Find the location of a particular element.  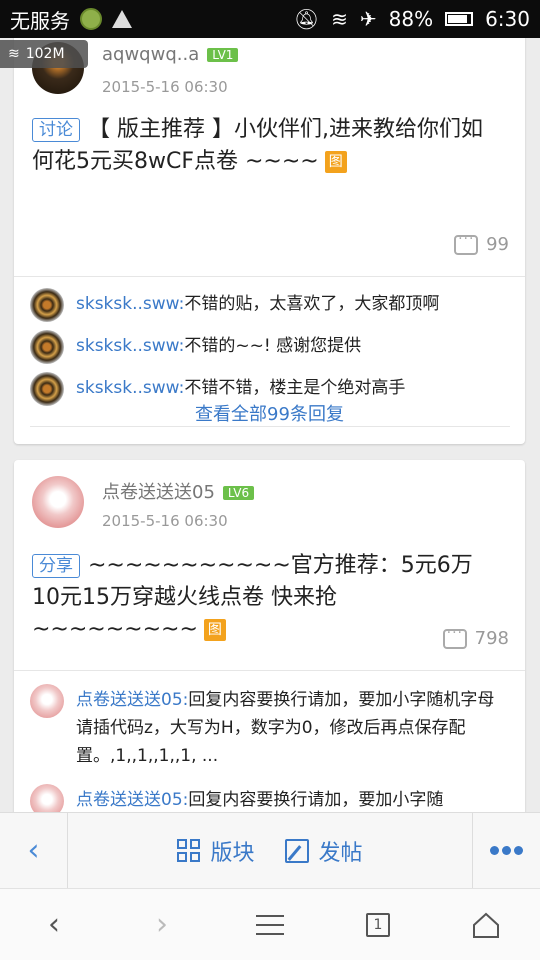

post-author: aqwqwq..a LV1 is located at coordinates (170, 54).